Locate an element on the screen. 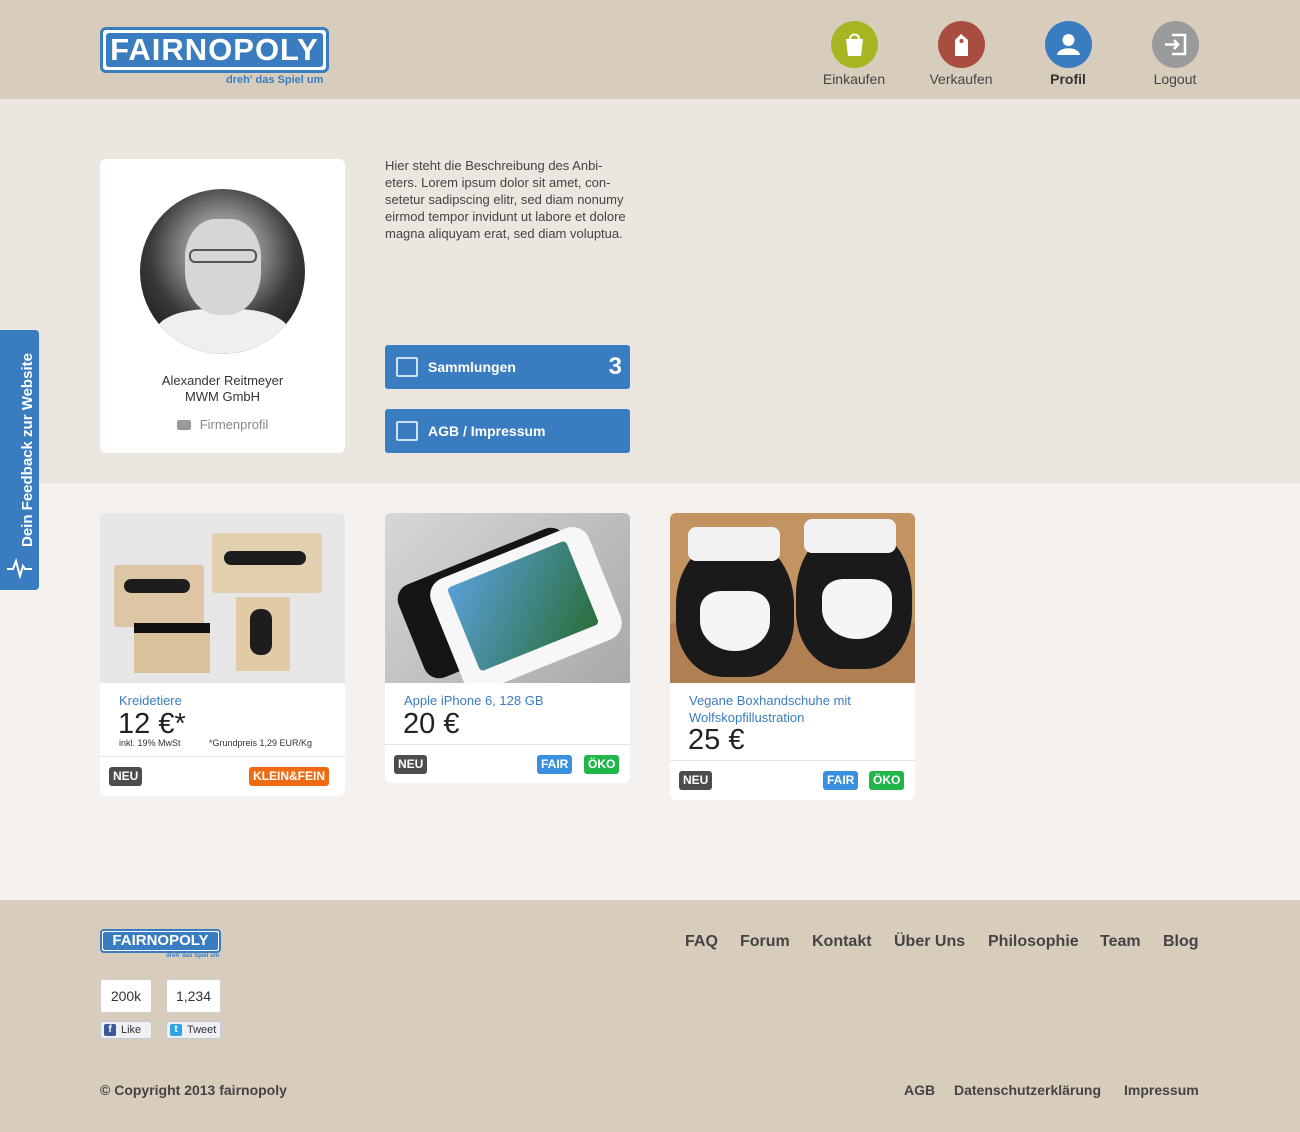 Image resolution: width=1300 pixels, height=1132 pixels. nav-label-einkaufen: Einkaufen is located at coordinates (854, 79).